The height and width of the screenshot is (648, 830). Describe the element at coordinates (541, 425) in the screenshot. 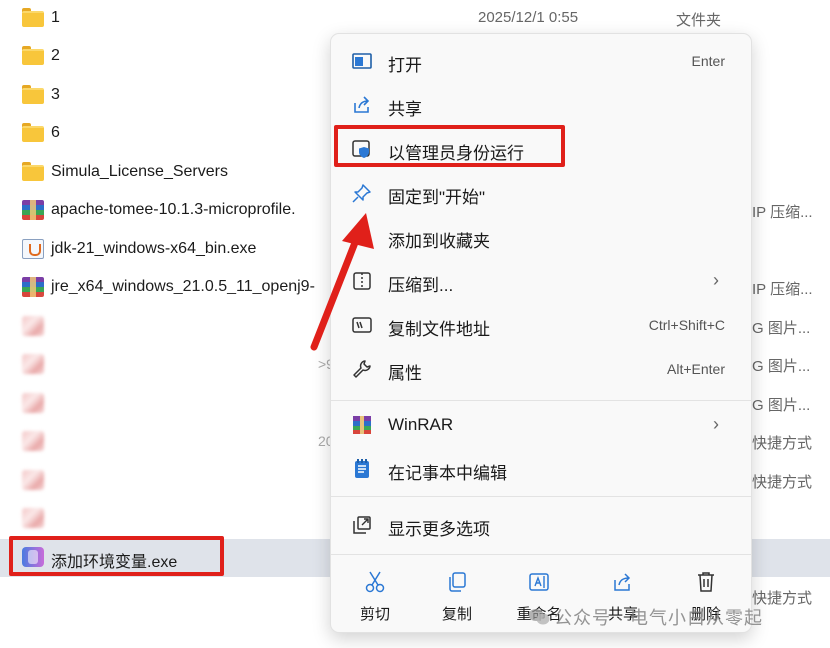

I see `menu-item-winrar: WinRAR ›` at that location.